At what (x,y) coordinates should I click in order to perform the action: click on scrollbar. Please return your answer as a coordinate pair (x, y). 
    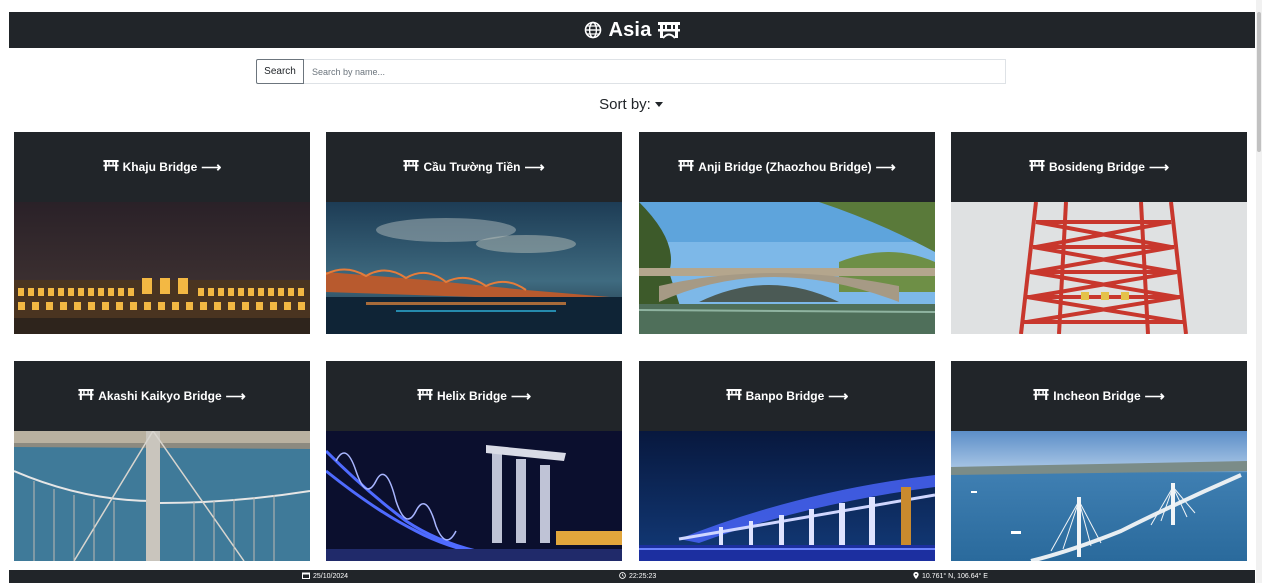
    Looking at the image, I should click on (1259, 291).